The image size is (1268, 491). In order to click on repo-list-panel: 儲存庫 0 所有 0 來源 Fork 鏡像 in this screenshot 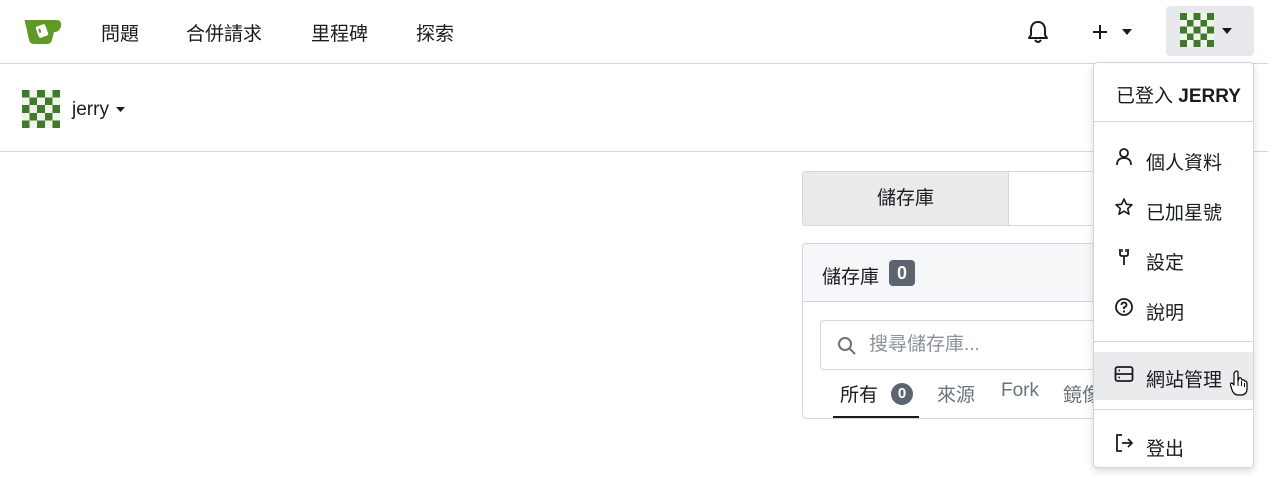, I will do `click(962, 331)`.